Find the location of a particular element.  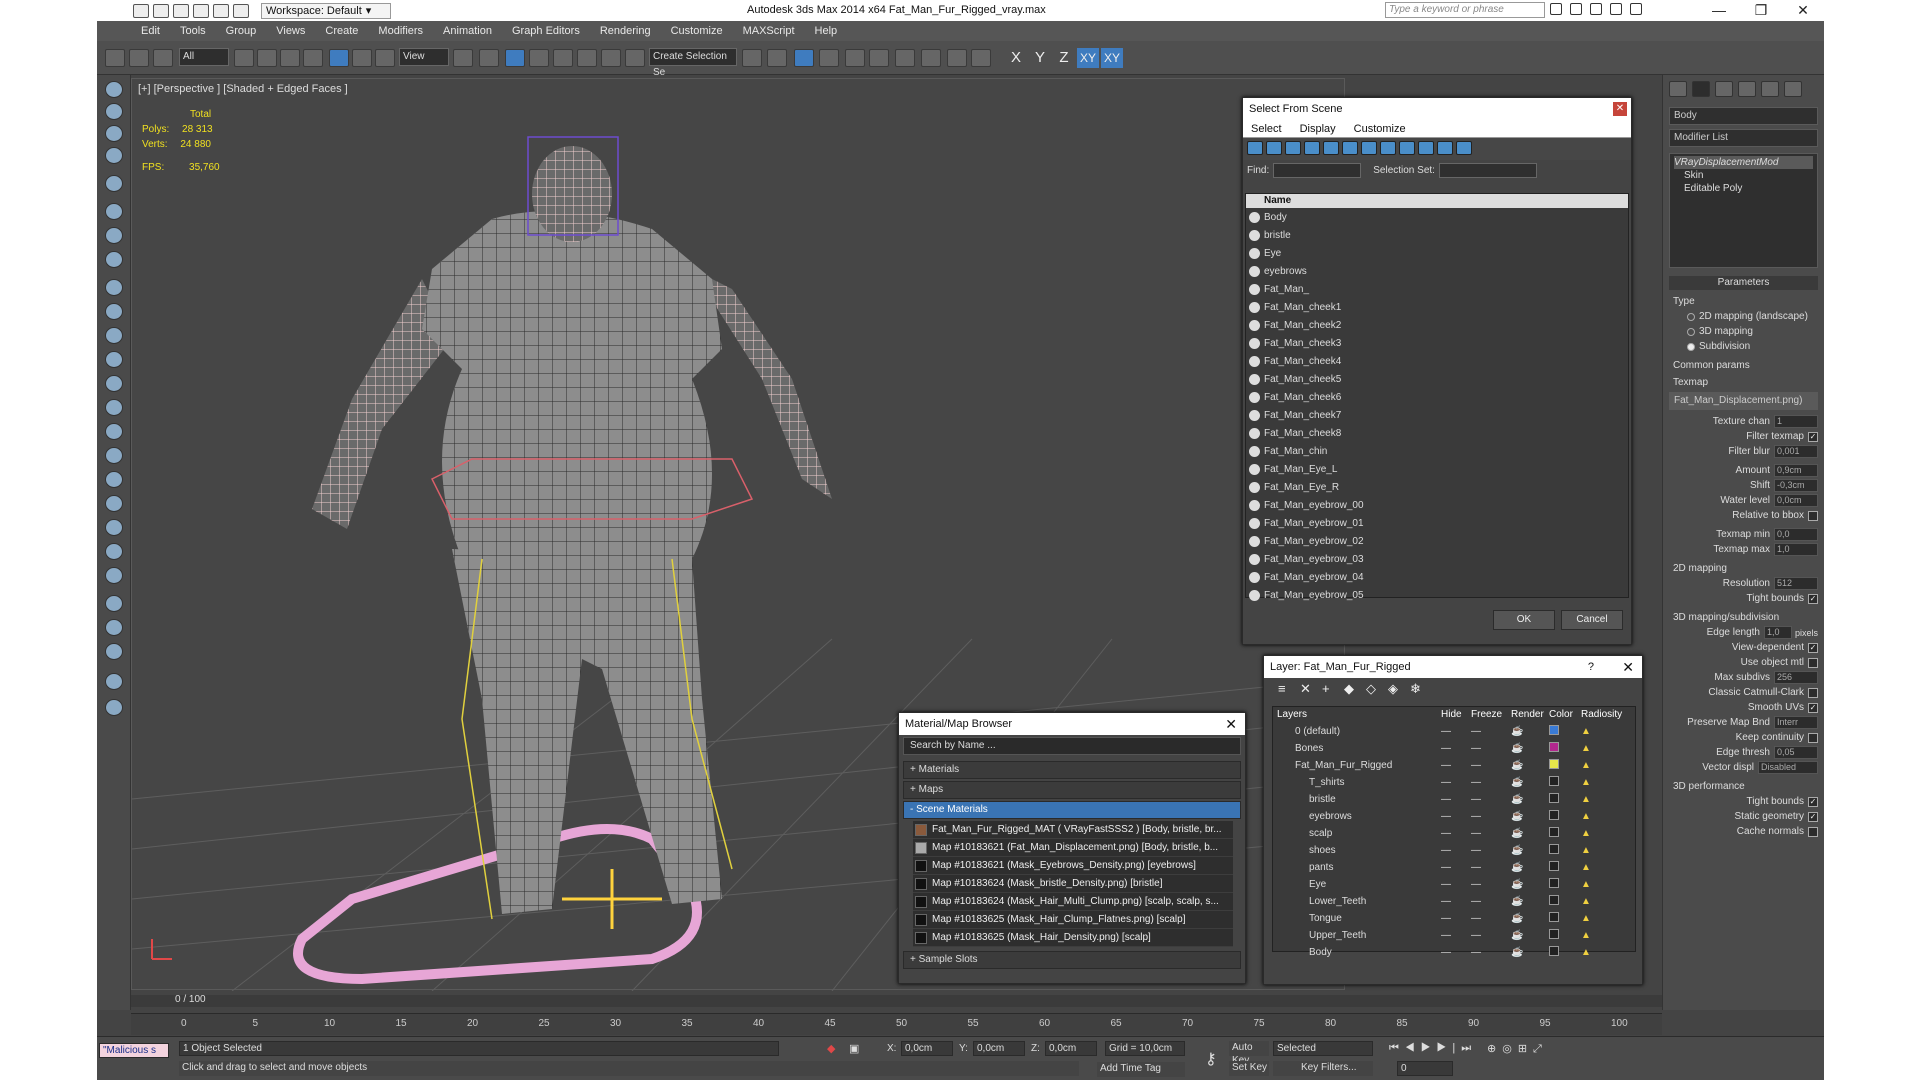

pin-icon: ◆ is located at coordinates (831, 1048).